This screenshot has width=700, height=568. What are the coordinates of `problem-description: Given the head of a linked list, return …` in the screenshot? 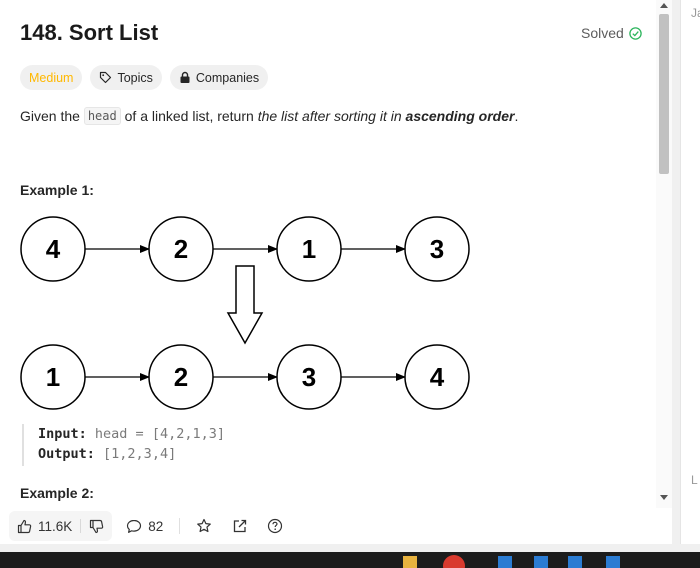 It's located at (269, 116).